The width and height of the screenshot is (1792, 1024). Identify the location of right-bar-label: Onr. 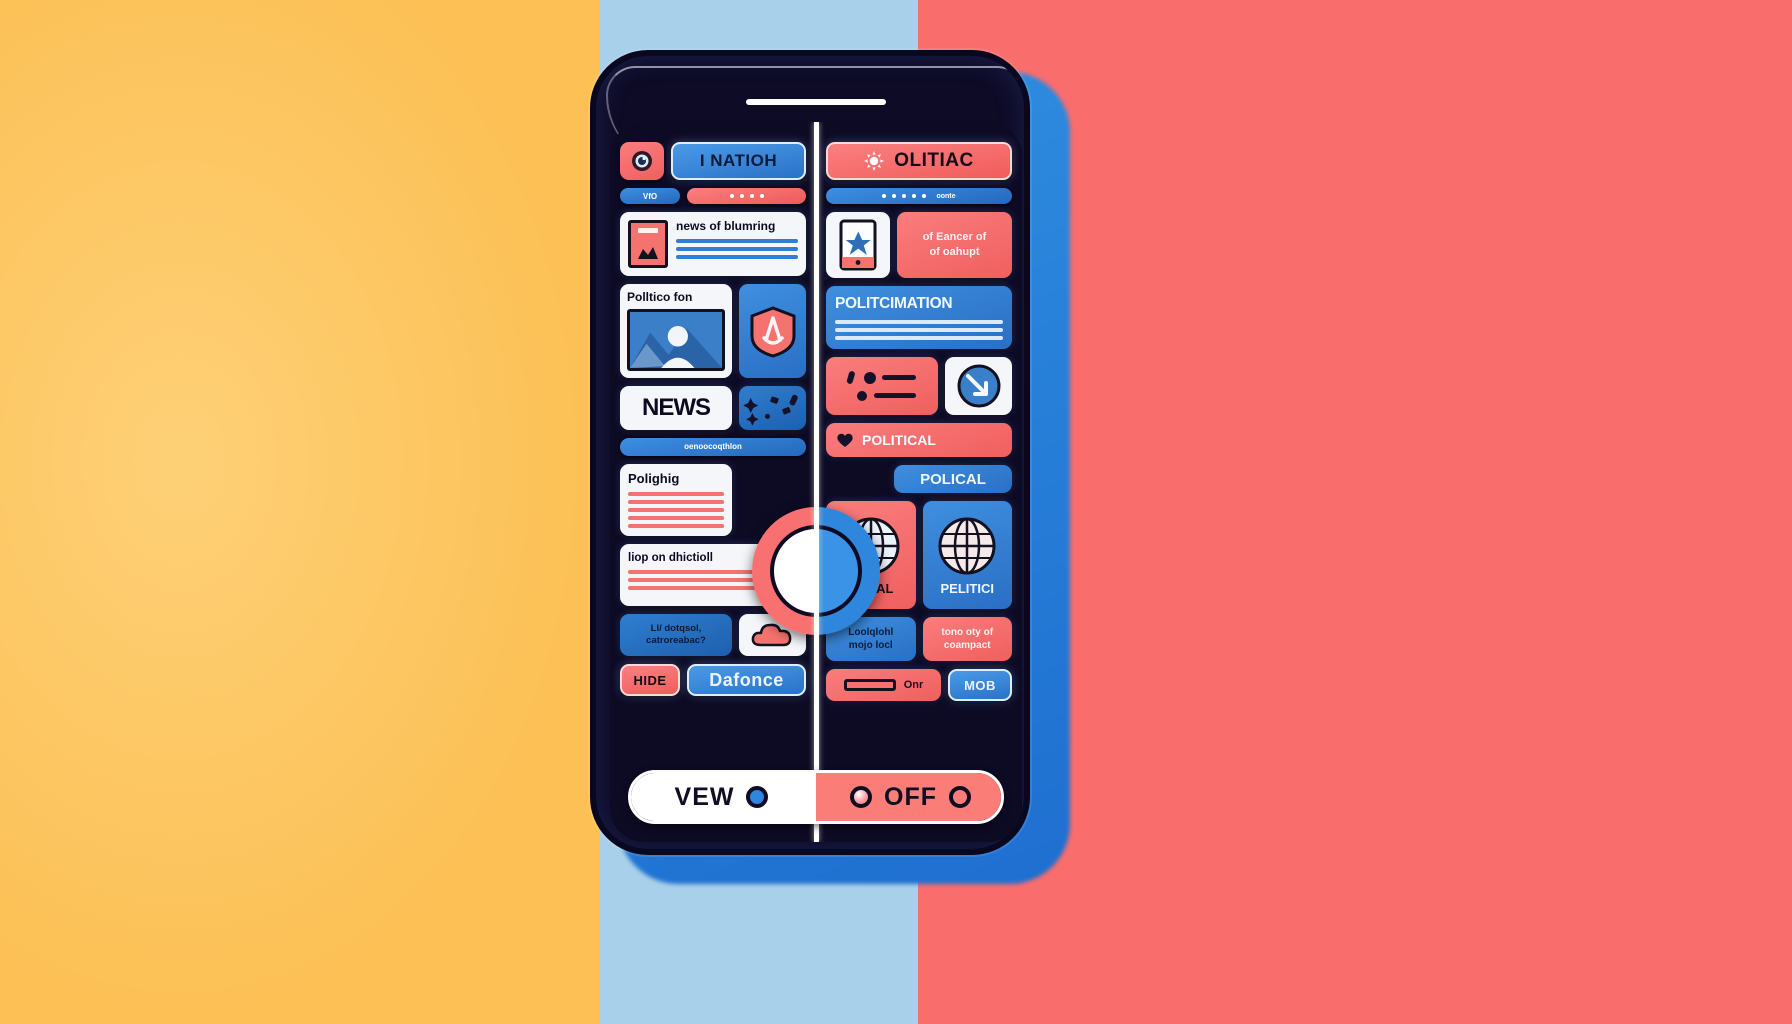
(913, 685).